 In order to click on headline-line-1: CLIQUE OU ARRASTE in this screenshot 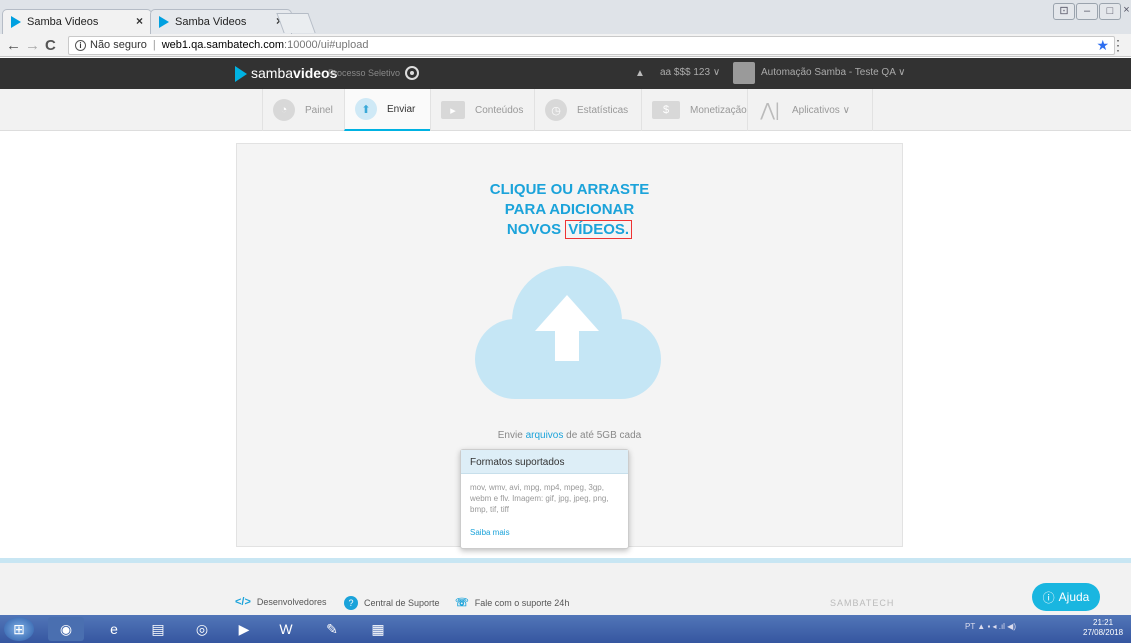, I will do `click(569, 189)`.